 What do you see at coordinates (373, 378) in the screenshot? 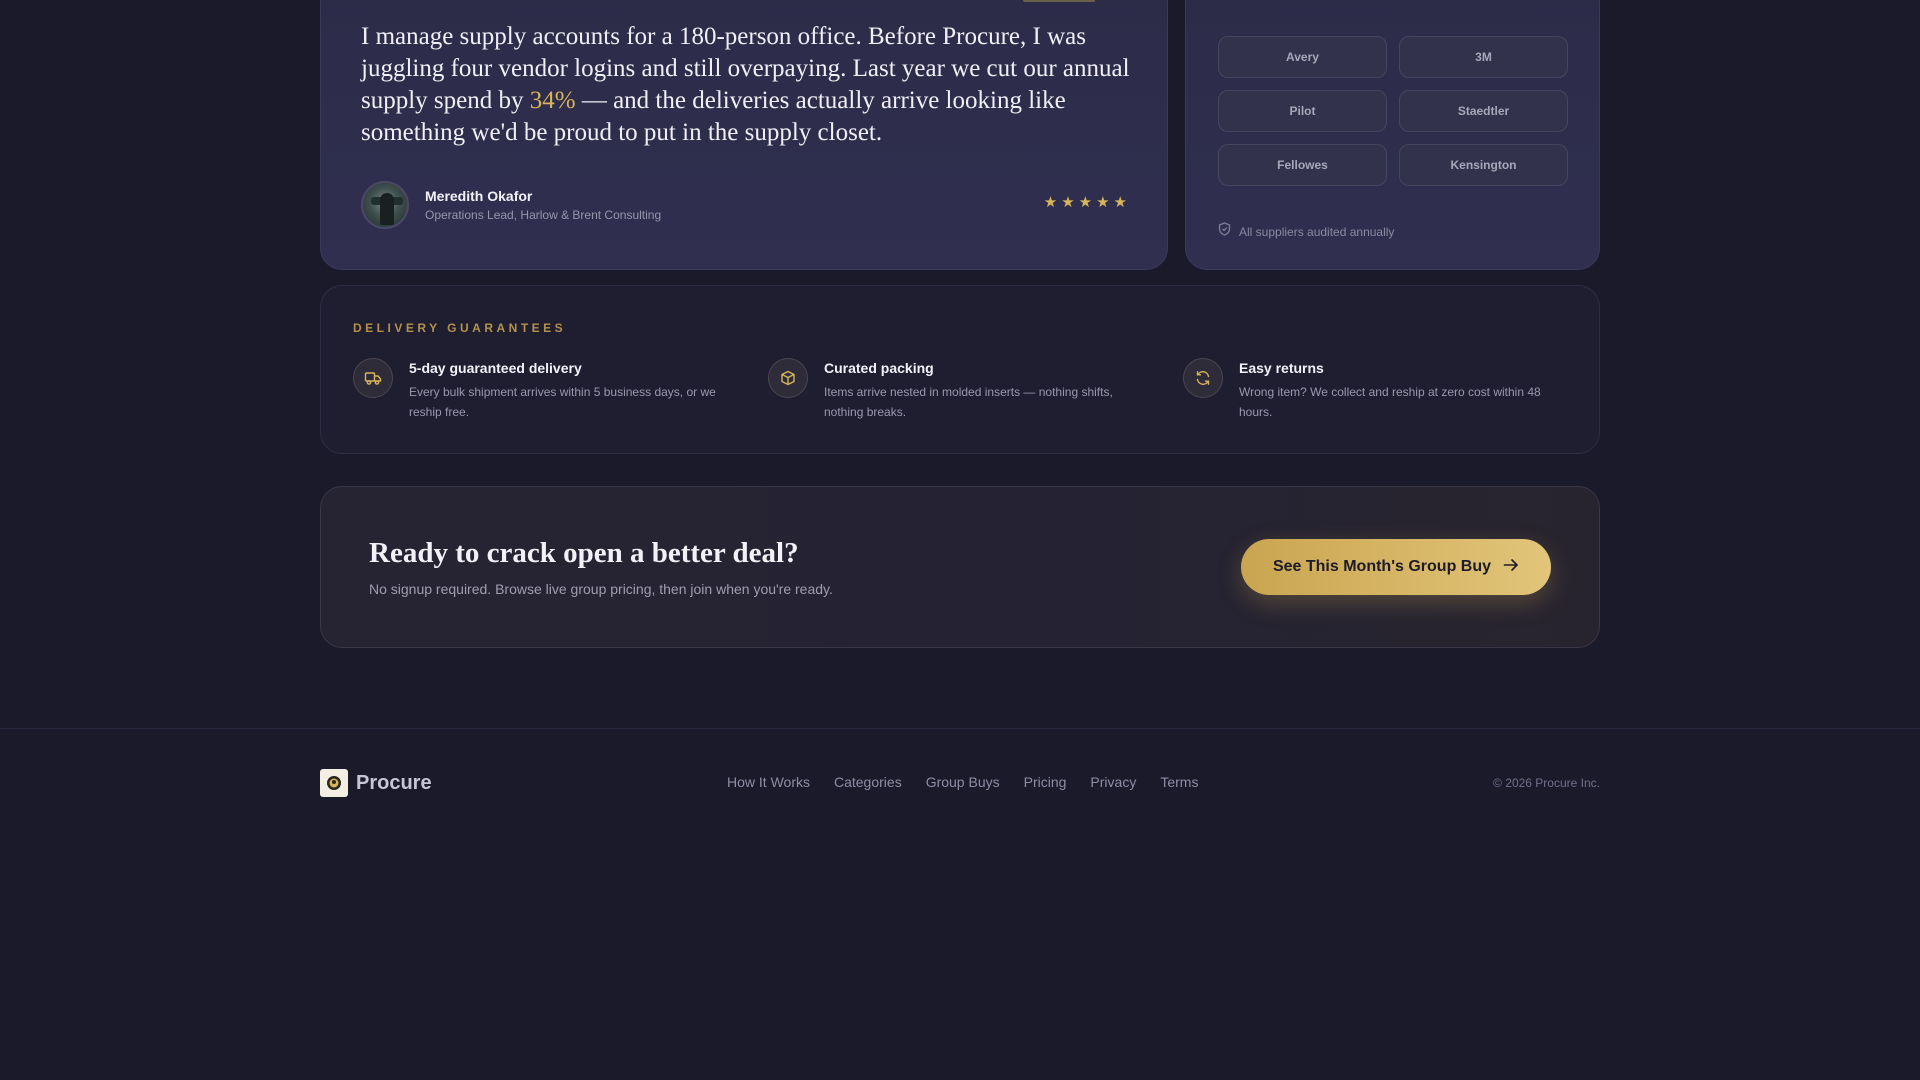
I see `truck-icon` at bounding box center [373, 378].